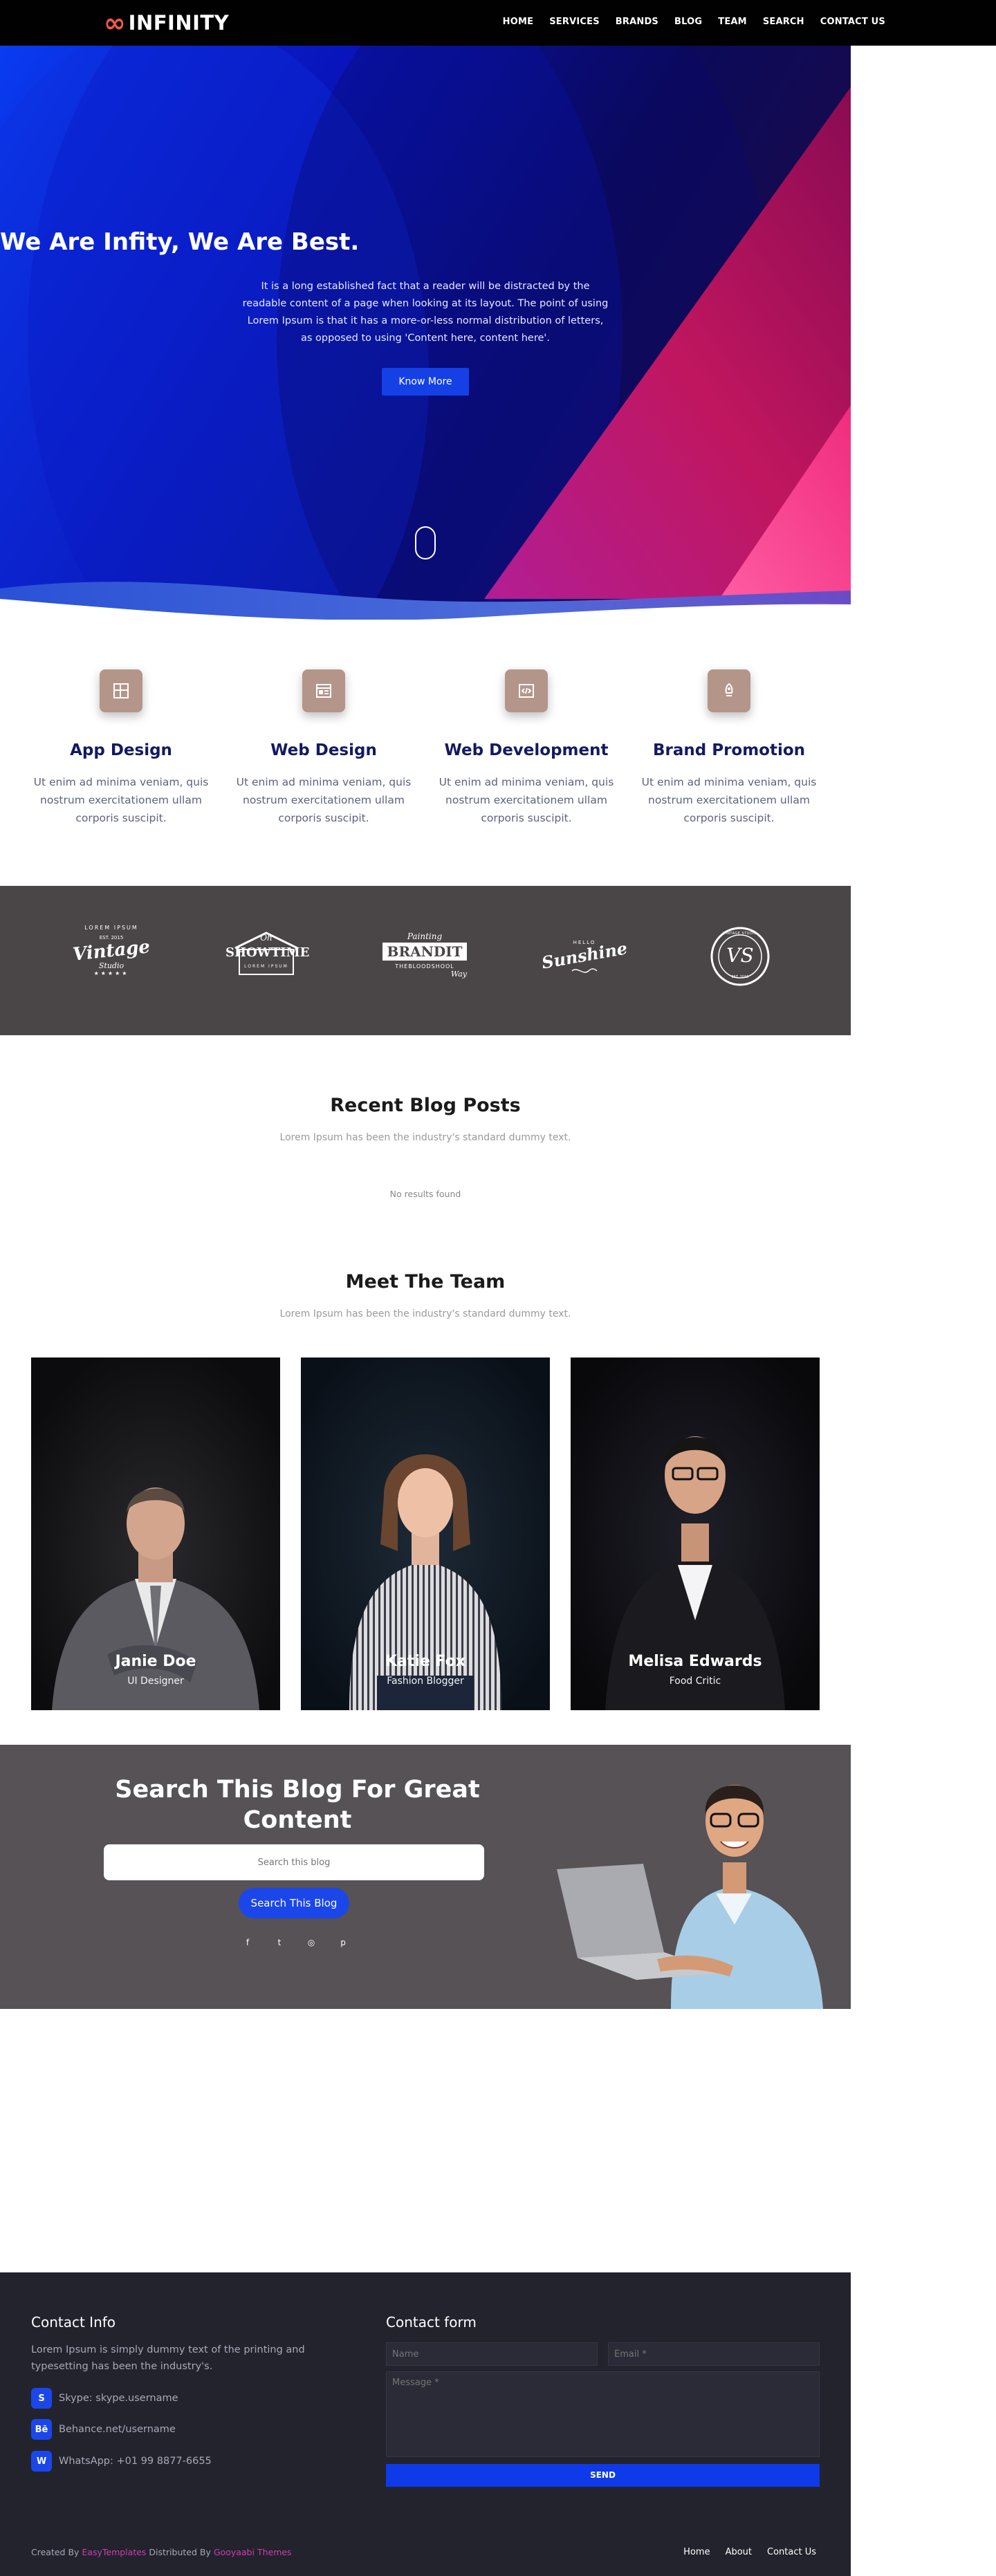 The height and width of the screenshot is (2576, 996). I want to click on service-title: Web Design, so click(323, 750).